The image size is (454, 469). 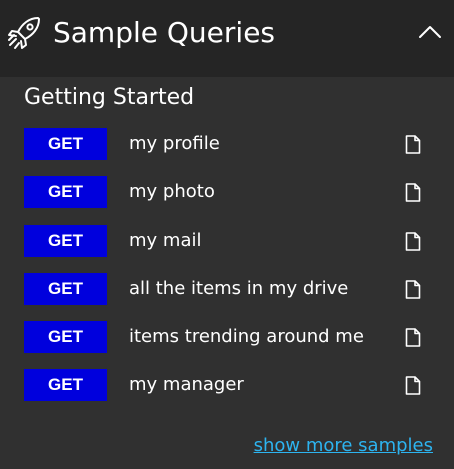 I want to click on query-item-drive-items: GET all the items in my drive, so click(x=227, y=289).